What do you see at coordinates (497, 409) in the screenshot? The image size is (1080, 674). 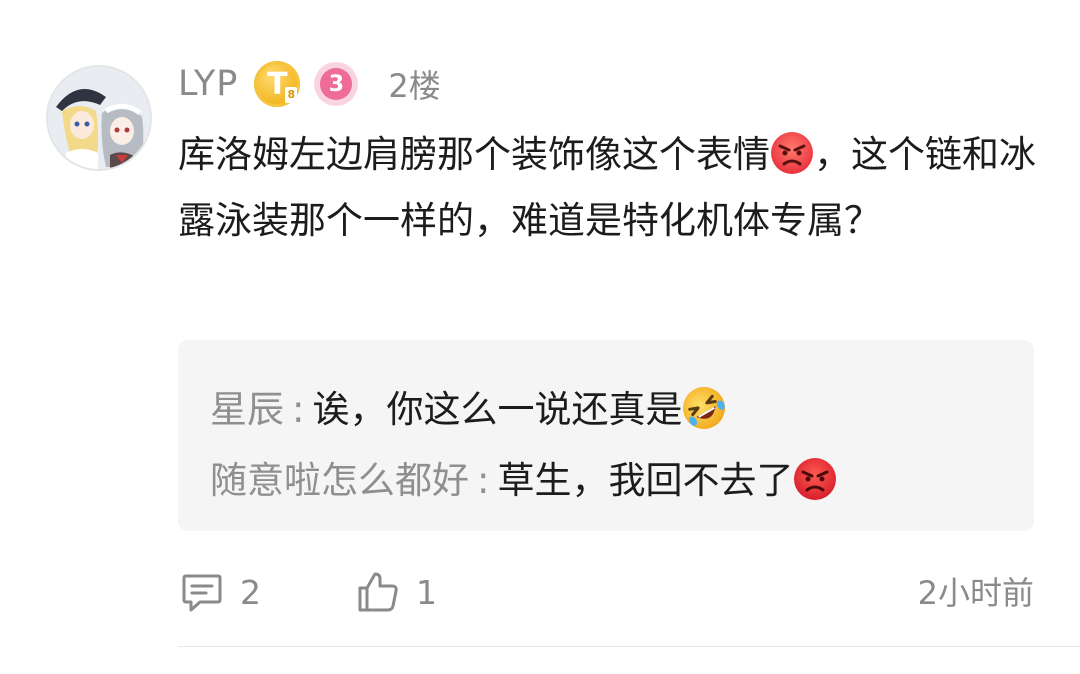 I see `reply-text: 诶，你这么一说还真是` at bounding box center [497, 409].